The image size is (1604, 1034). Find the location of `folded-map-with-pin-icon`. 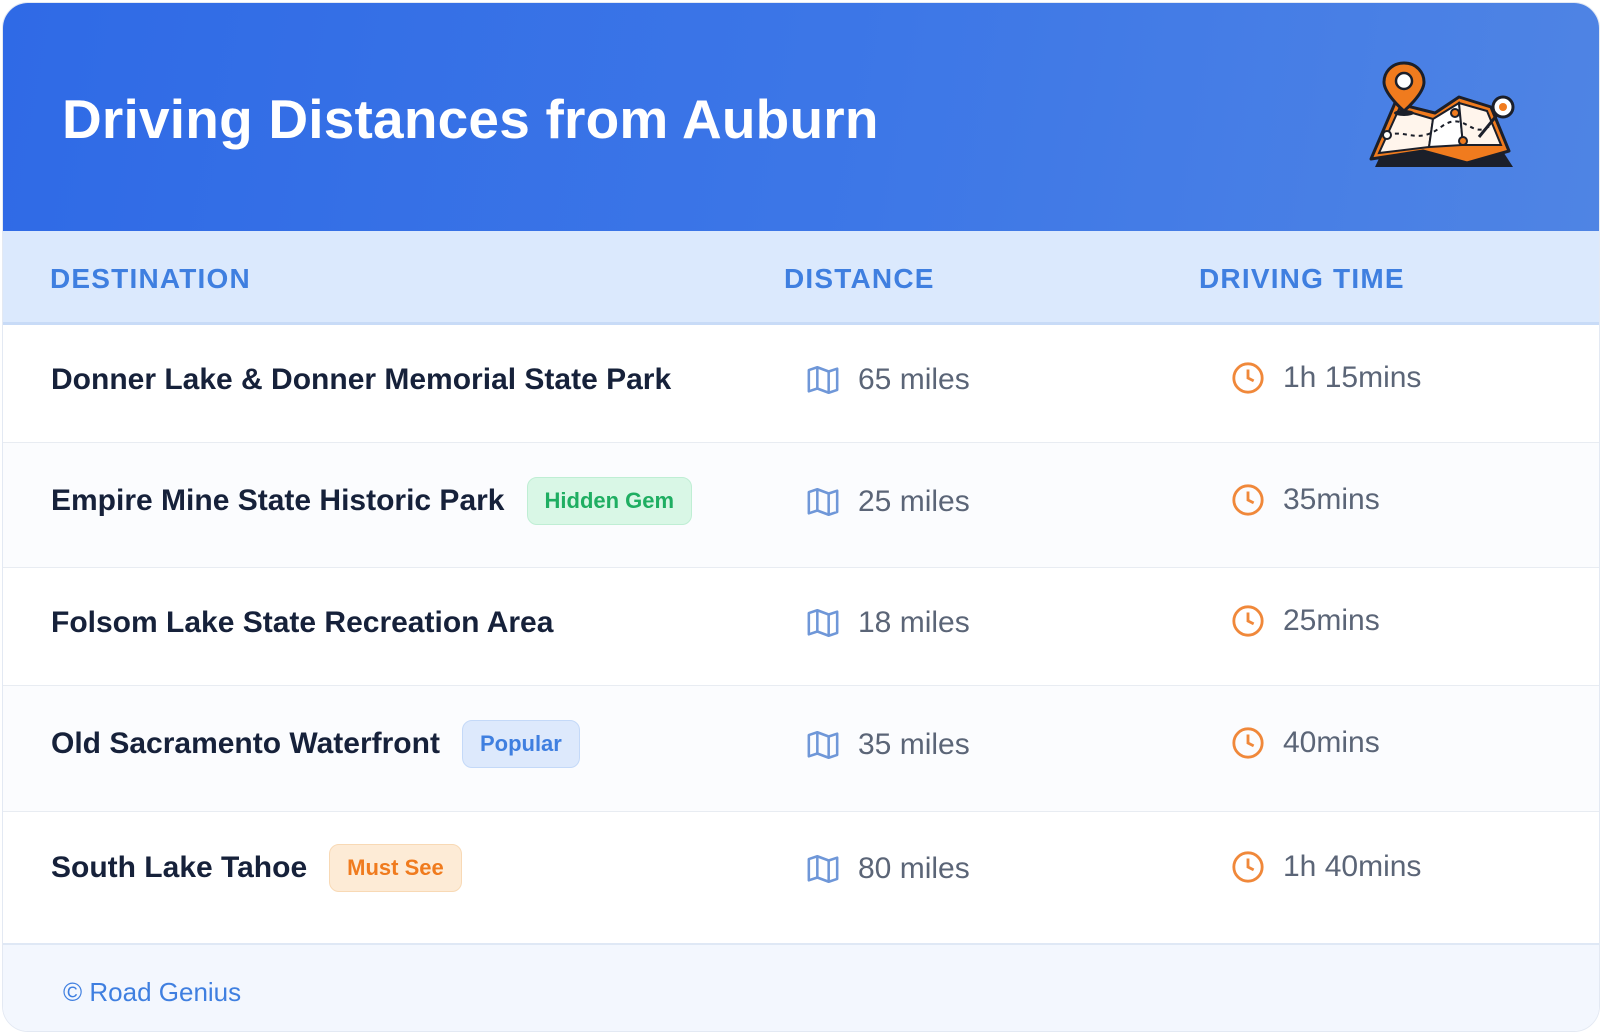

folded-map-with-pin-icon is located at coordinates (1442, 114).